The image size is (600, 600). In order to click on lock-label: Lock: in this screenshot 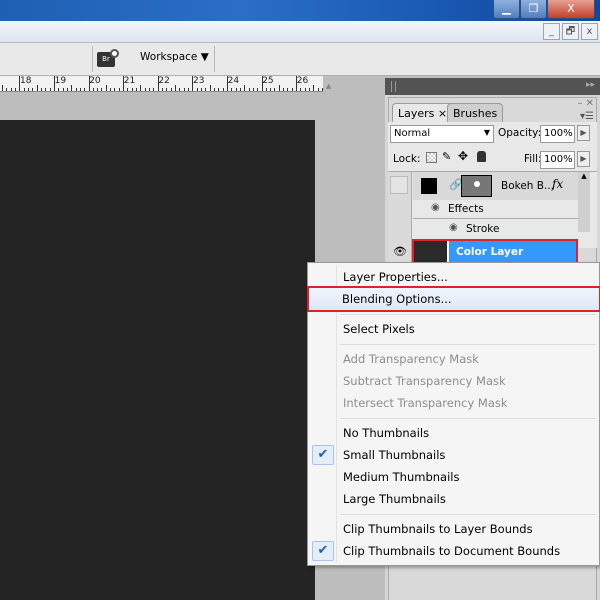, I will do `click(407, 159)`.